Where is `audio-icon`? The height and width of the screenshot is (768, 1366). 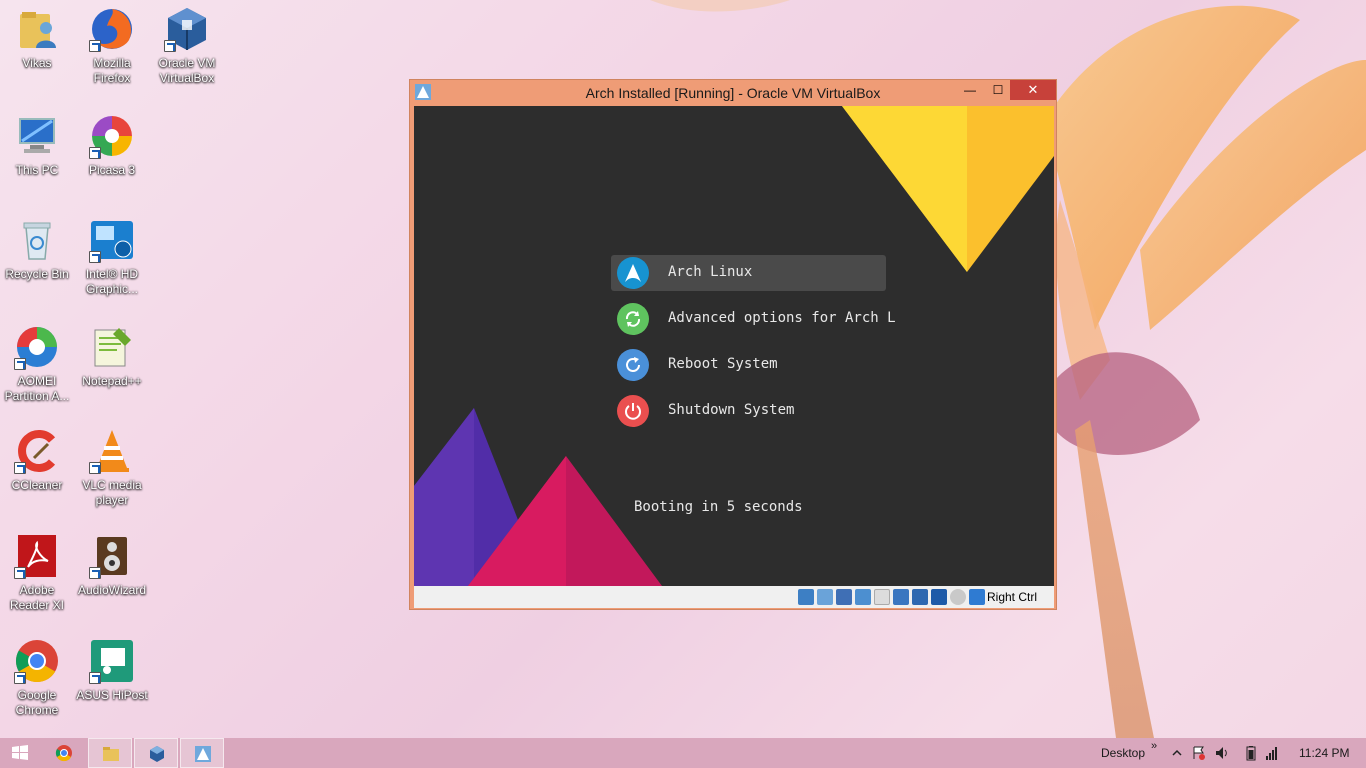 audio-icon is located at coordinates (844, 597).